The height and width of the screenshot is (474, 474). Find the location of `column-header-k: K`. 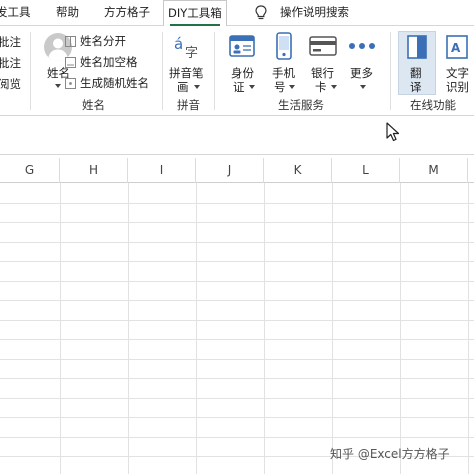

column-header-k: K is located at coordinates (298, 170).